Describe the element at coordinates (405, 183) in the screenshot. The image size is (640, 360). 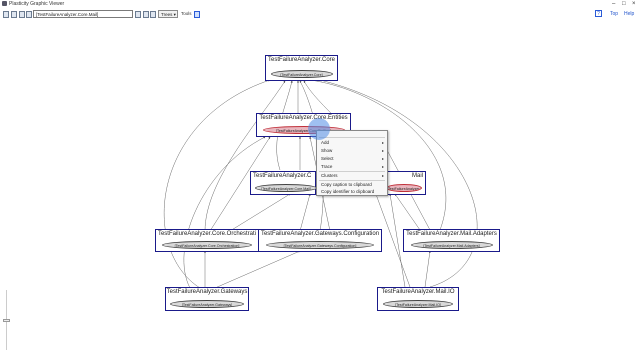
I see `node-mail: Mail [TestFailureAnalyzer.Mail]` at that location.